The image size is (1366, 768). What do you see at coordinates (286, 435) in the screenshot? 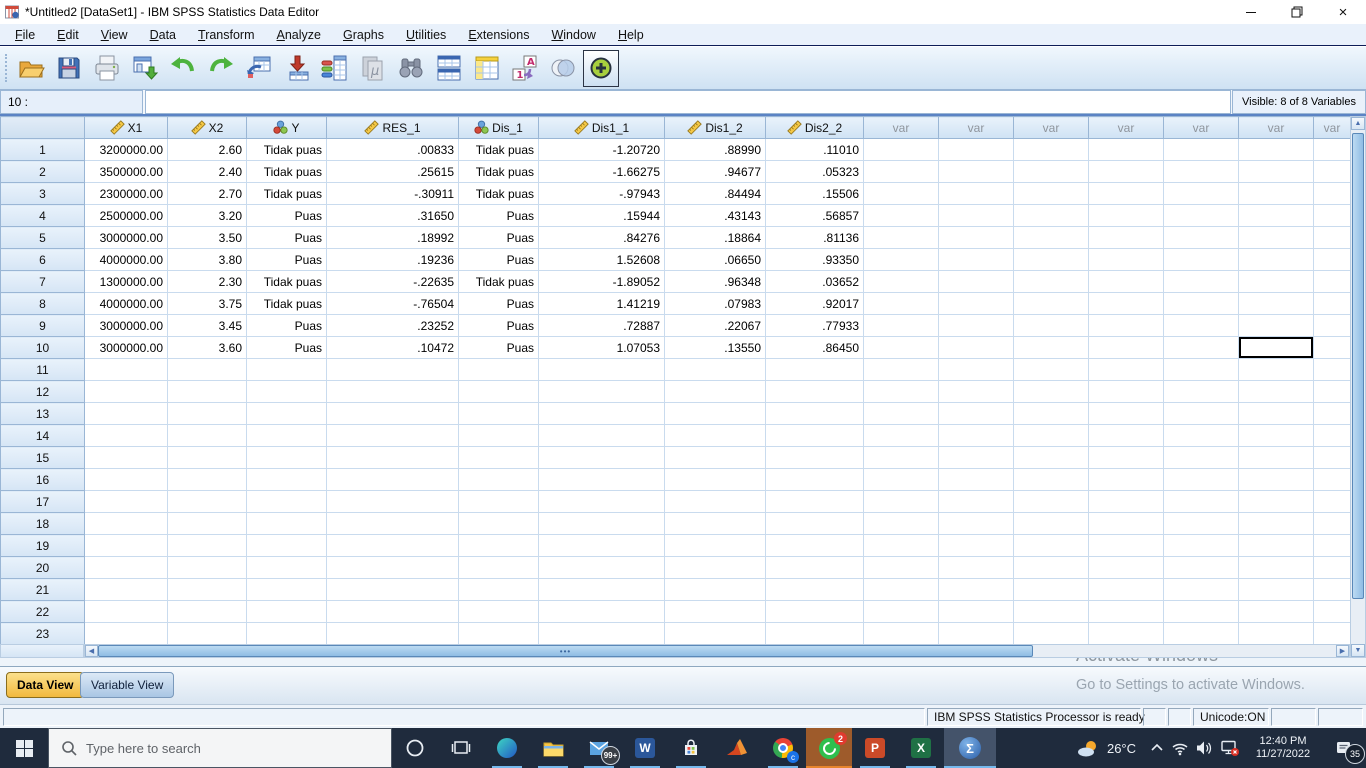
I see `cell-r14-c3` at bounding box center [286, 435].